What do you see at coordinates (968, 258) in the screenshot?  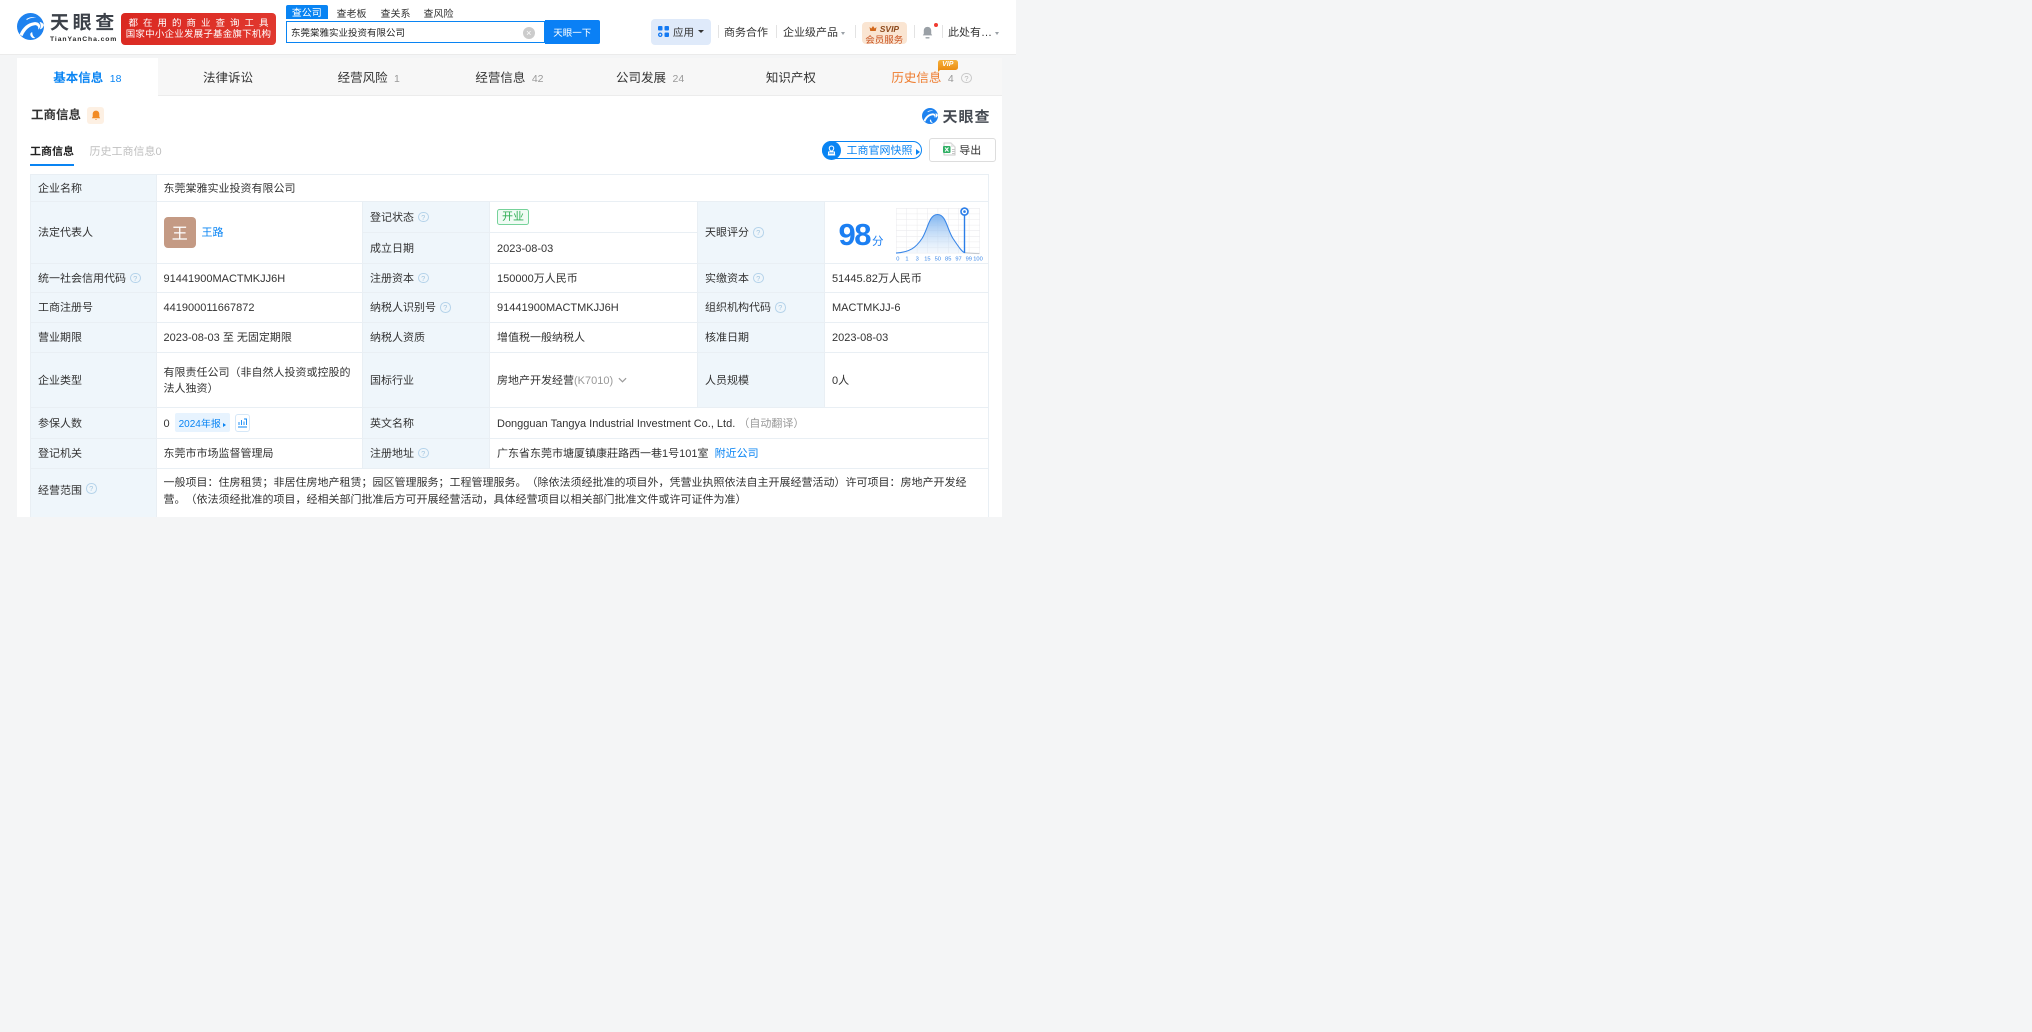 I see `svg-text: 99` at bounding box center [968, 258].